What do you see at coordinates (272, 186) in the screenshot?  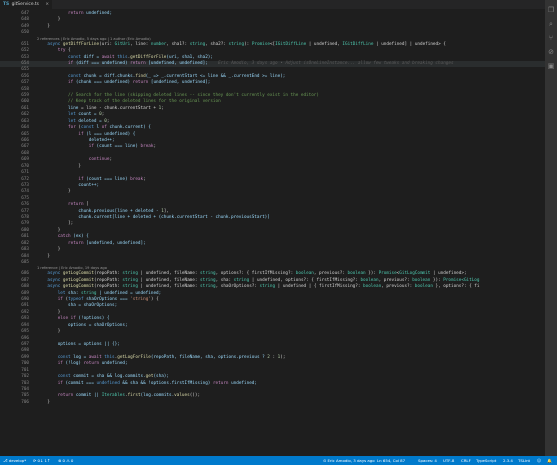 I see `code-line: 673 count++;` at bounding box center [272, 186].